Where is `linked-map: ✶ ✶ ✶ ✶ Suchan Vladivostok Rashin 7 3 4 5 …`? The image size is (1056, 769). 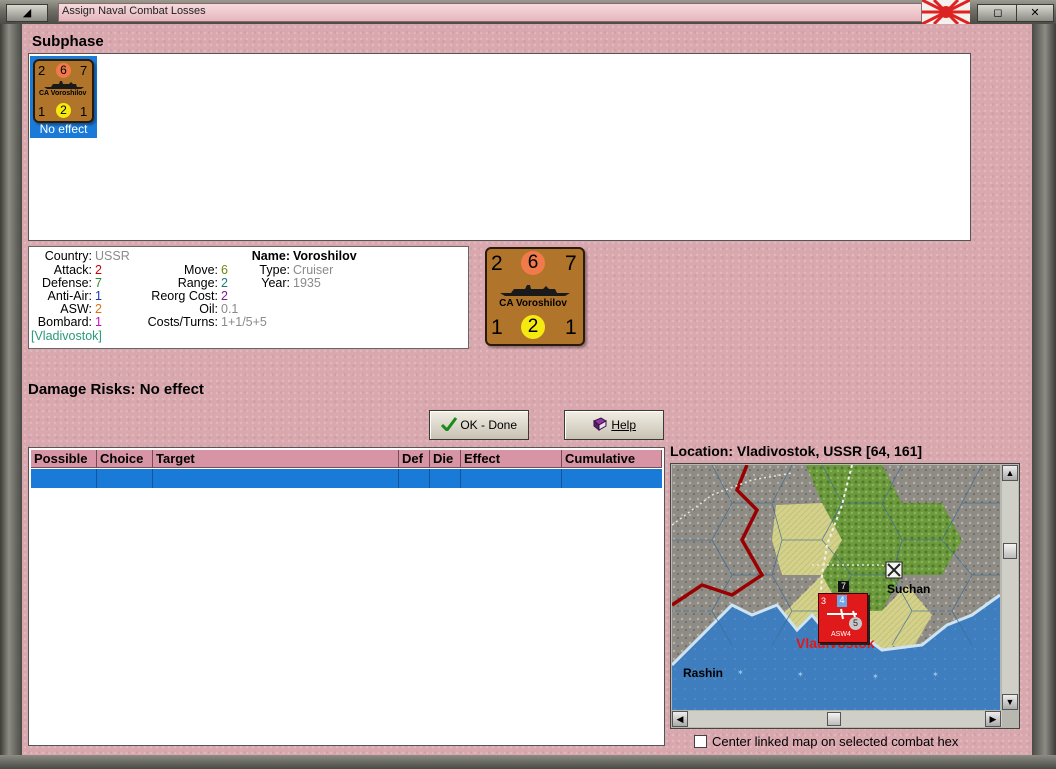
linked-map: ✶ ✶ ✶ ✶ Suchan Vladivostok Rashin 7 3 4 5 … is located at coordinates (836, 587).